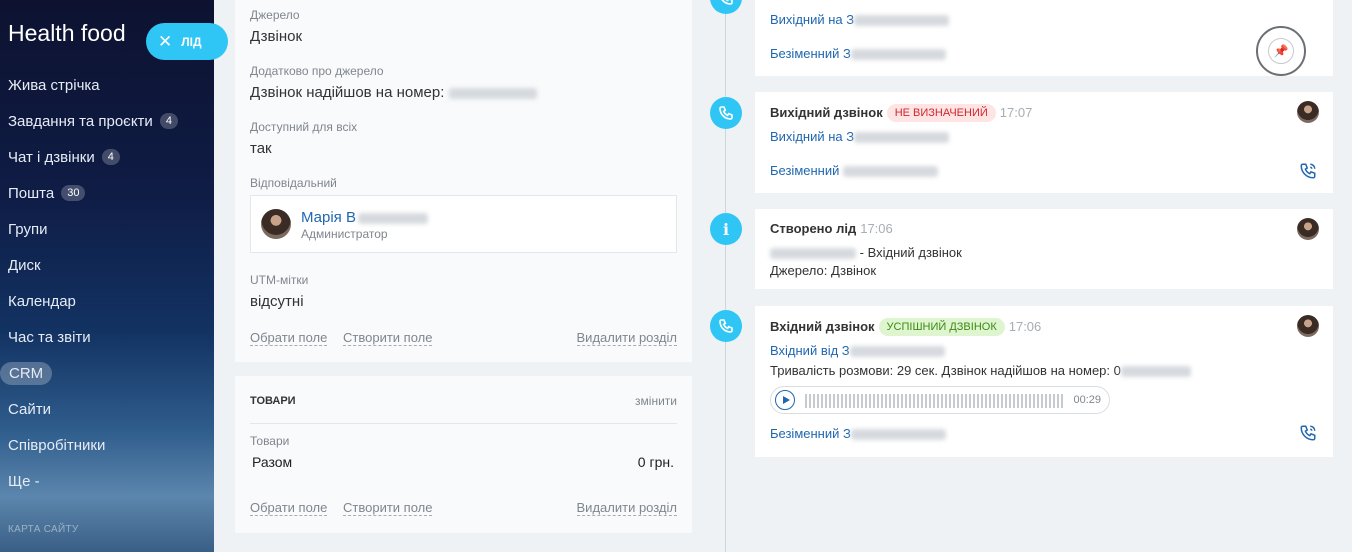 This screenshot has width=1352, height=552. What do you see at coordinates (344, 234) in the screenshot?
I see `responsible-role: Администратор` at bounding box center [344, 234].